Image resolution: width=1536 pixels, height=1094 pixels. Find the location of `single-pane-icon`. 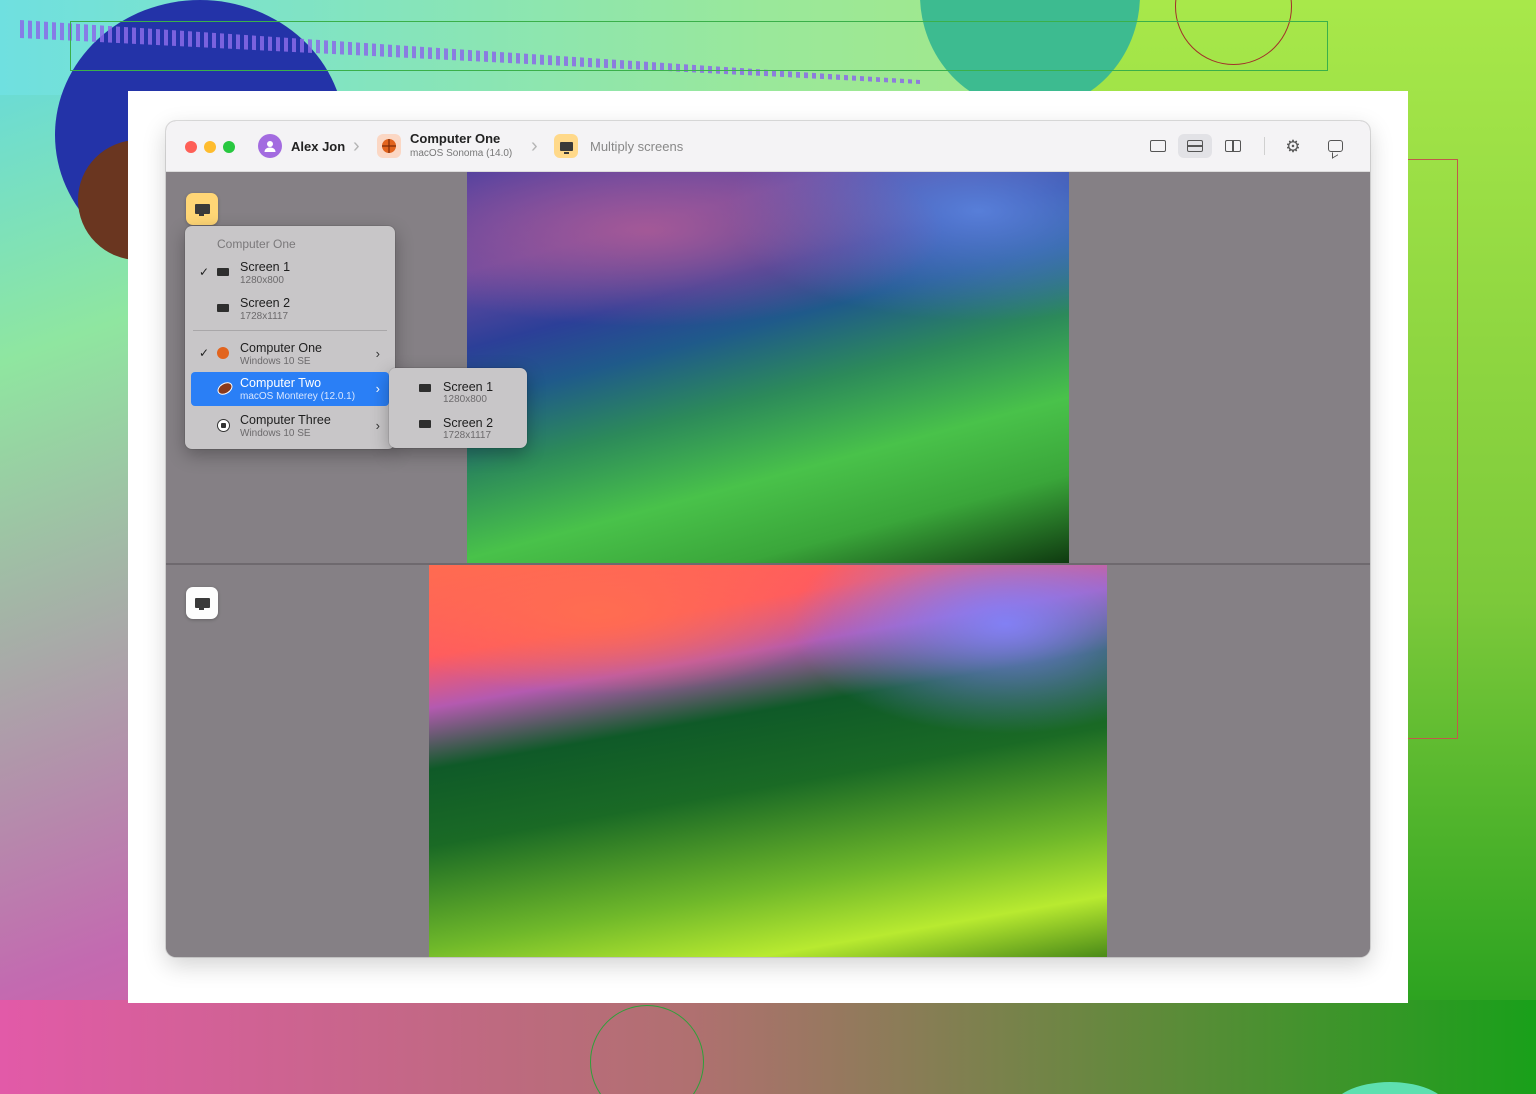

single-pane-icon is located at coordinates (1158, 146).